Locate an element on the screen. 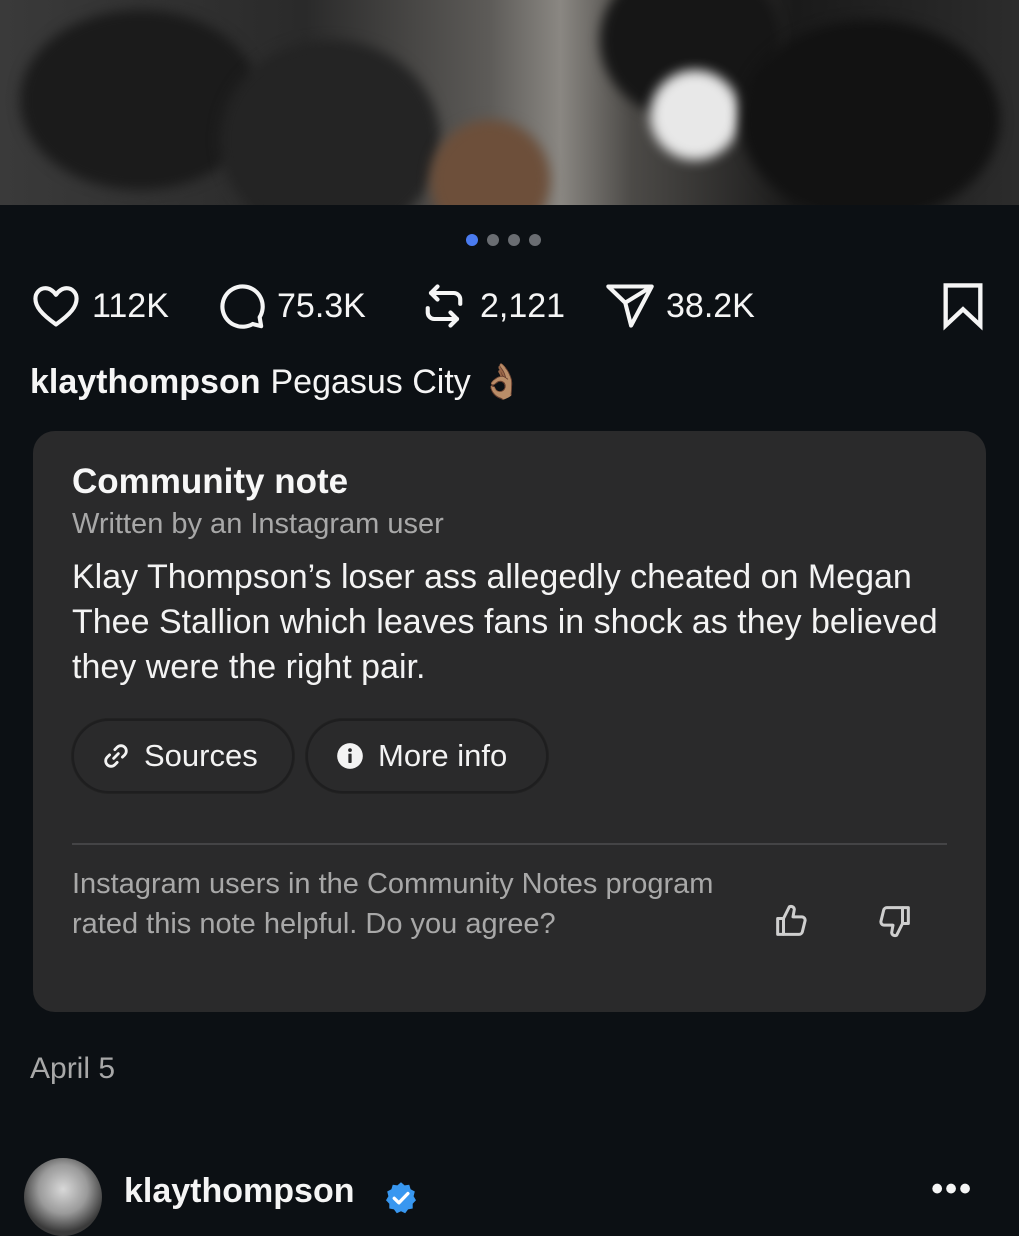  comment-button: 75.3K is located at coordinates (290, 306).